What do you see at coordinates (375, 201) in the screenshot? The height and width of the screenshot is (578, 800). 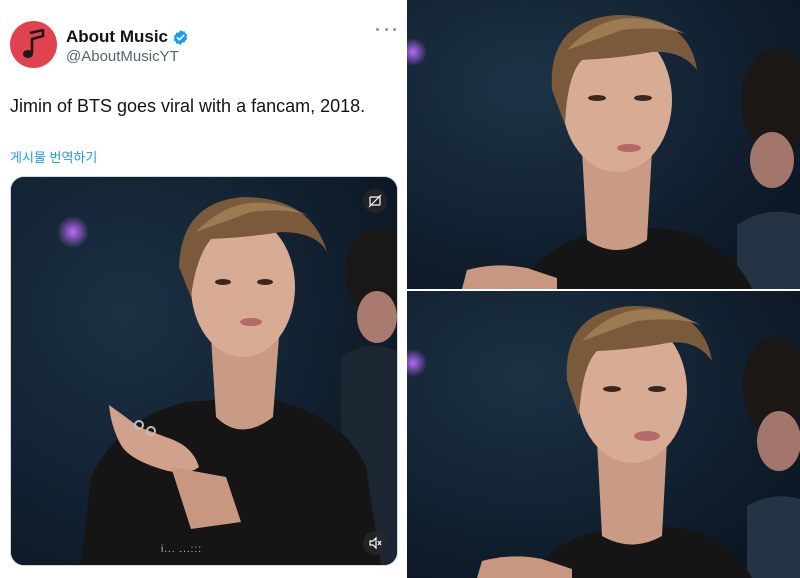 I see `sensitive-toggle-icon` at bounding box center [375, 201].